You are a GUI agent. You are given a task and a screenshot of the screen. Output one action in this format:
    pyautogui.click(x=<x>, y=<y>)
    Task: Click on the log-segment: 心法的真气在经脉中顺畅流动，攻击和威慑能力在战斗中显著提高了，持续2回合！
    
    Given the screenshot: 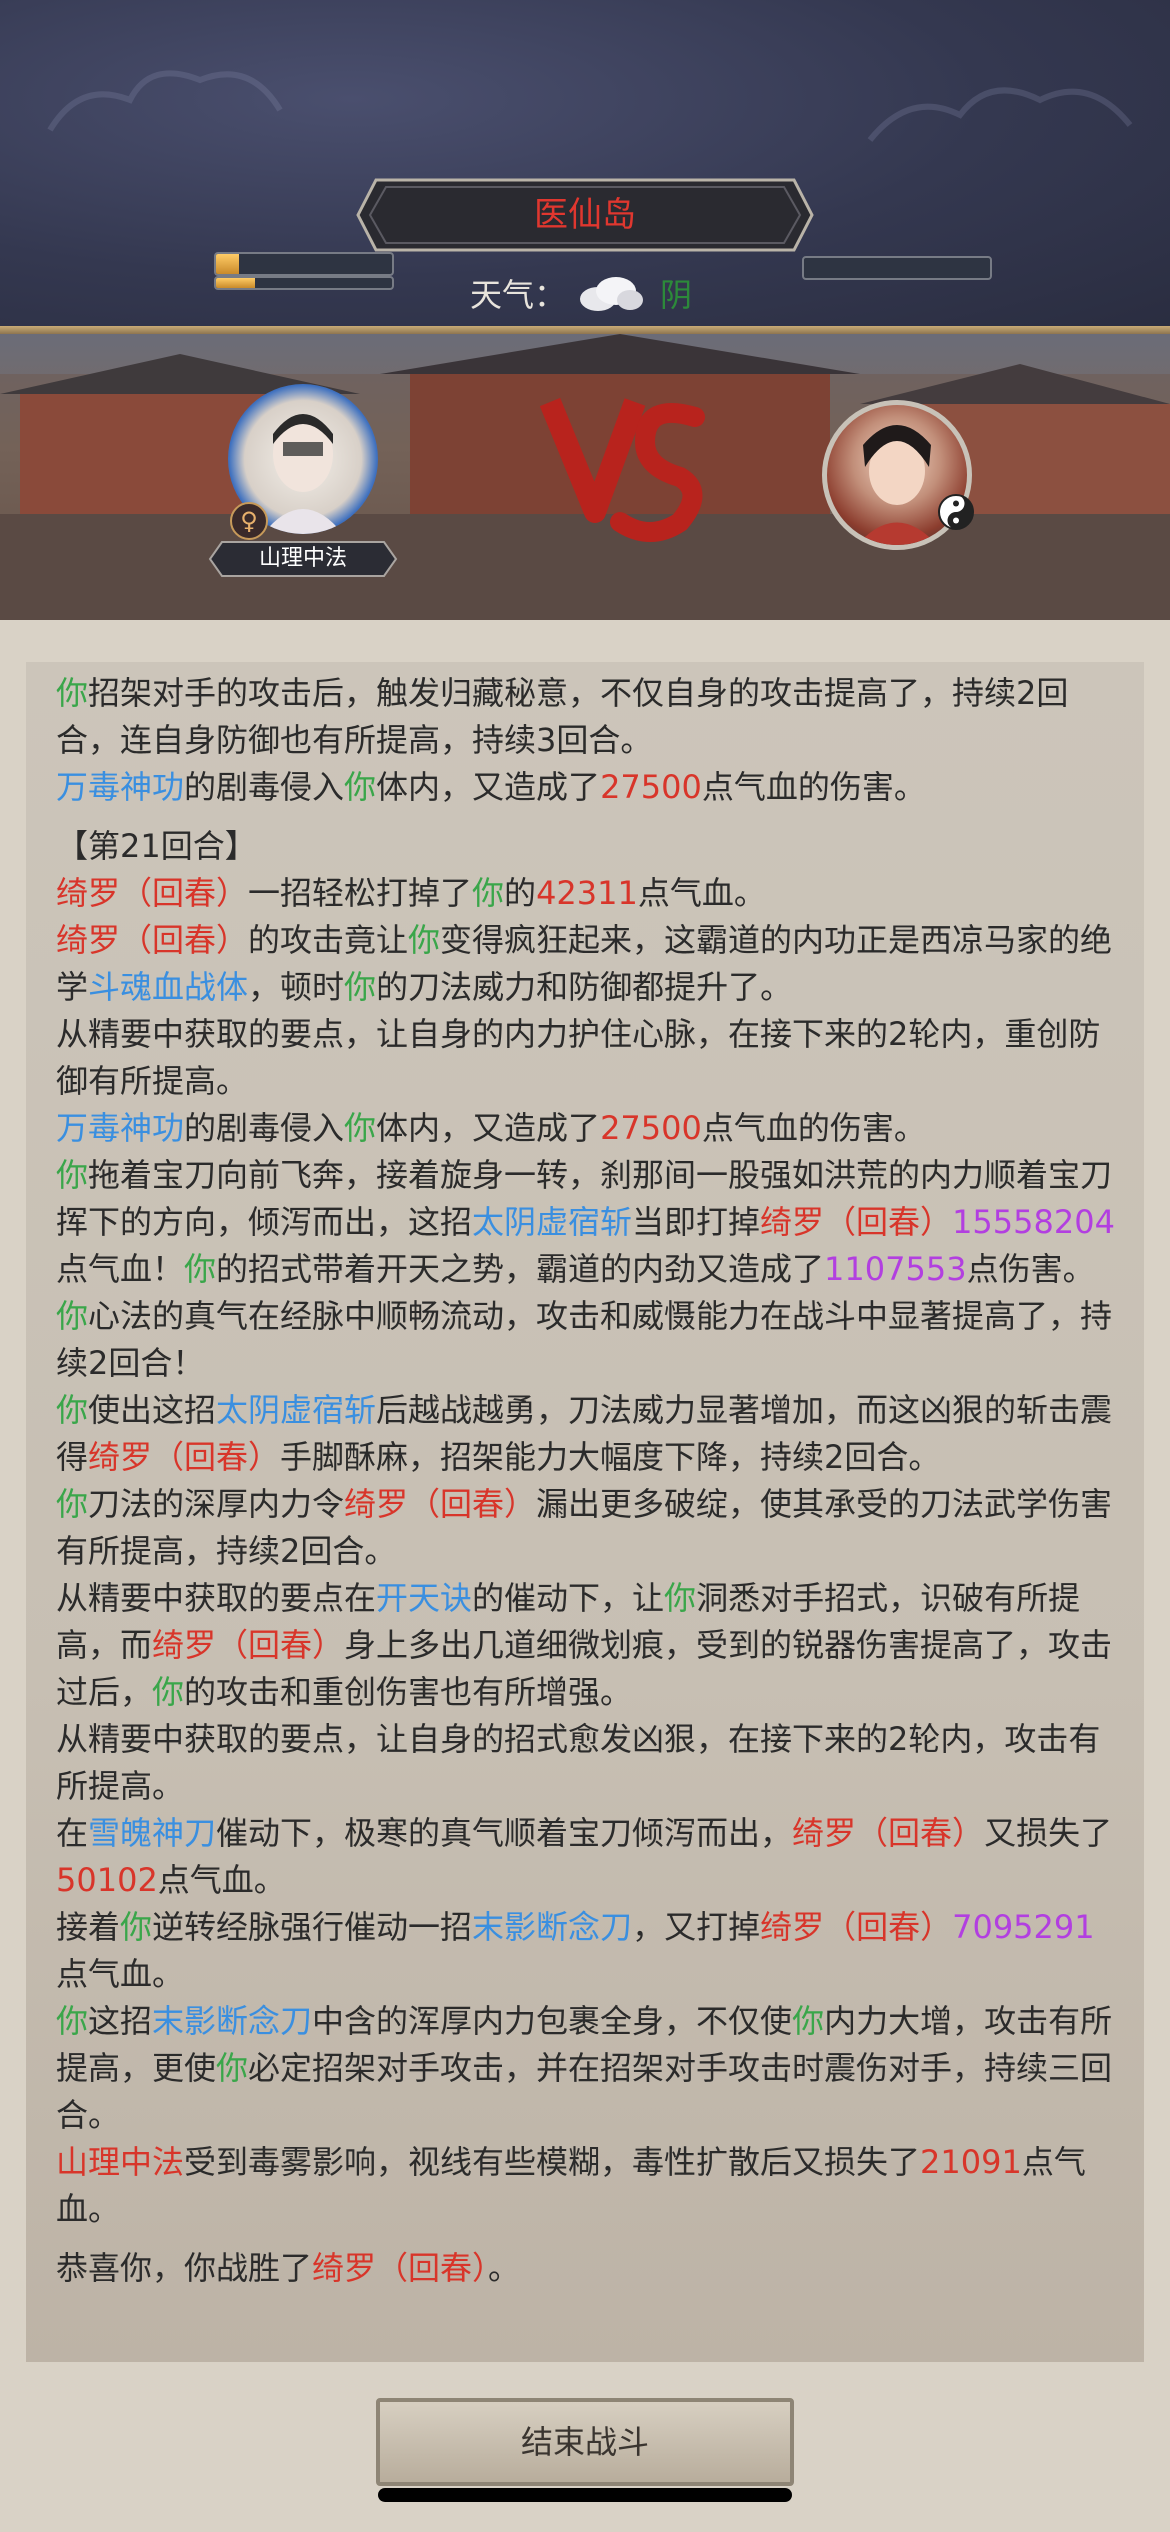 What is the action you would take?
    pyautogui.click(x=584, y=1339)
    